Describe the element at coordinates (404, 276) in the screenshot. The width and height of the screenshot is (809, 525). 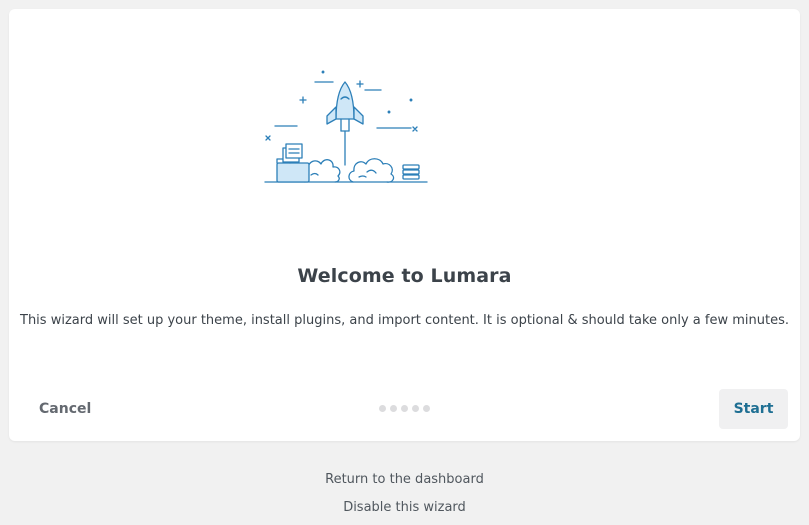
I see `wizard-title: Welcome to Lumara` at that location.